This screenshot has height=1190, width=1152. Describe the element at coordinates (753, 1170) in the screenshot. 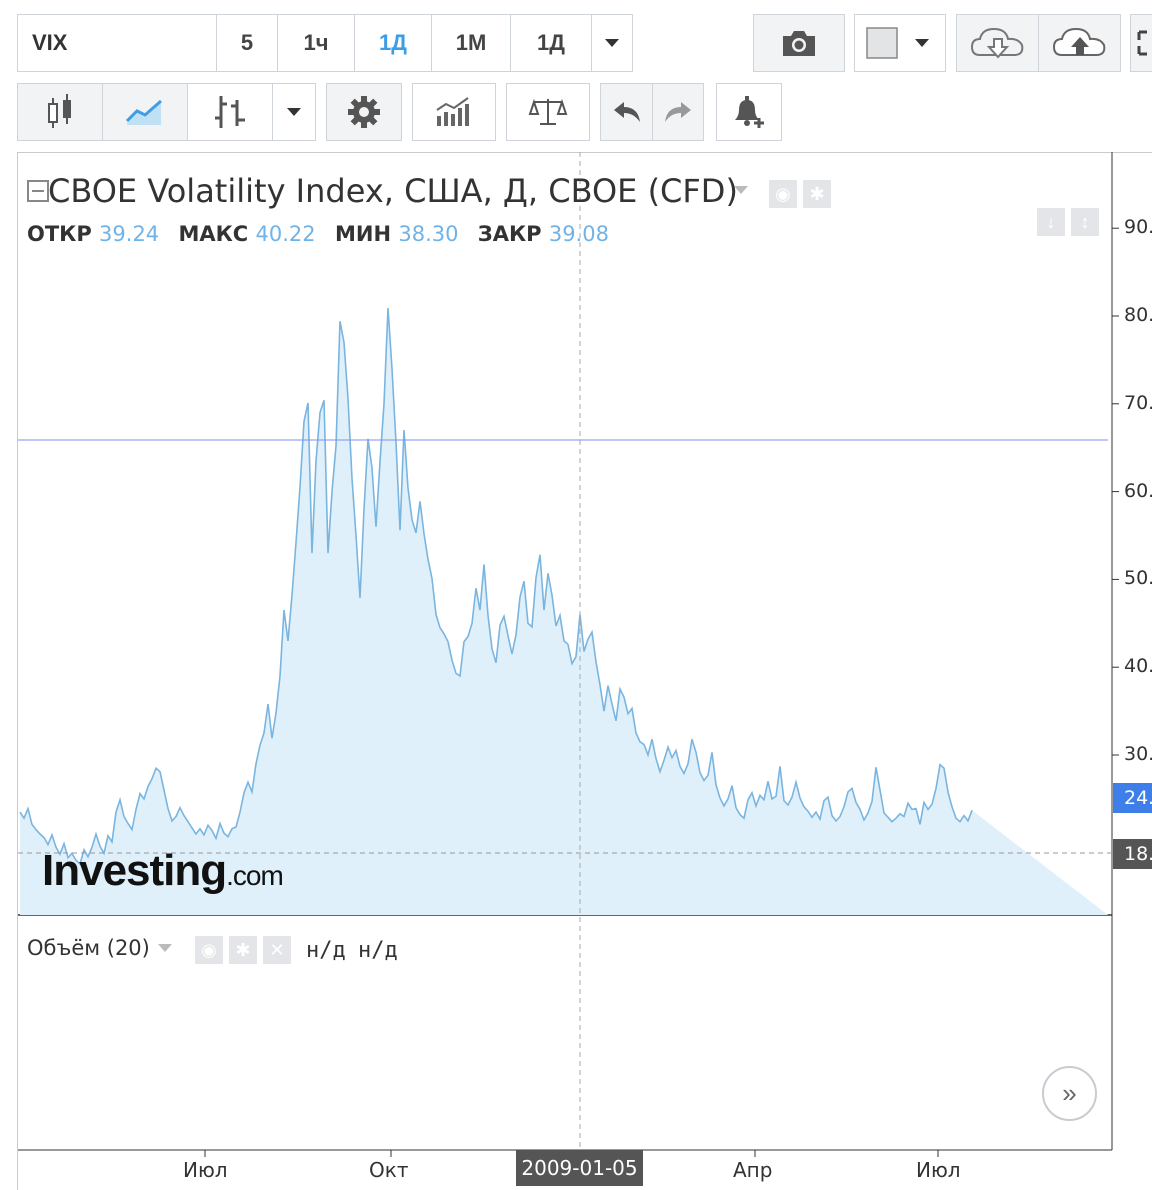

I see `x-tick-label: Апр` at that location.